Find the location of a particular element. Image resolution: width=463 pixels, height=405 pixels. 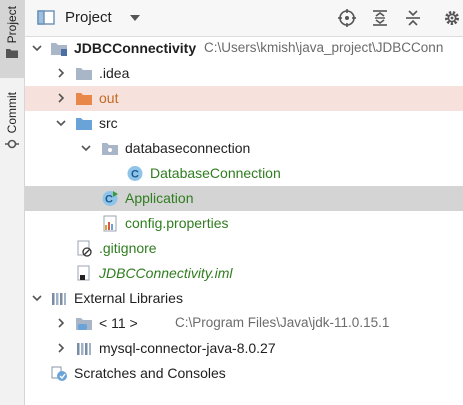

external-libraries-label: External Libraries is located at coordinates (128, 298).